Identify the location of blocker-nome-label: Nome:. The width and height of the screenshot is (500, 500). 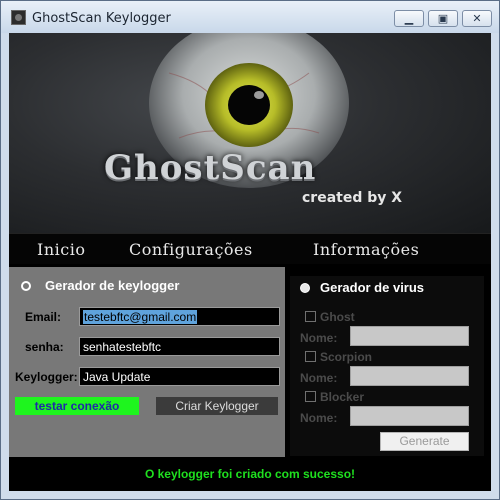
(319, 418).